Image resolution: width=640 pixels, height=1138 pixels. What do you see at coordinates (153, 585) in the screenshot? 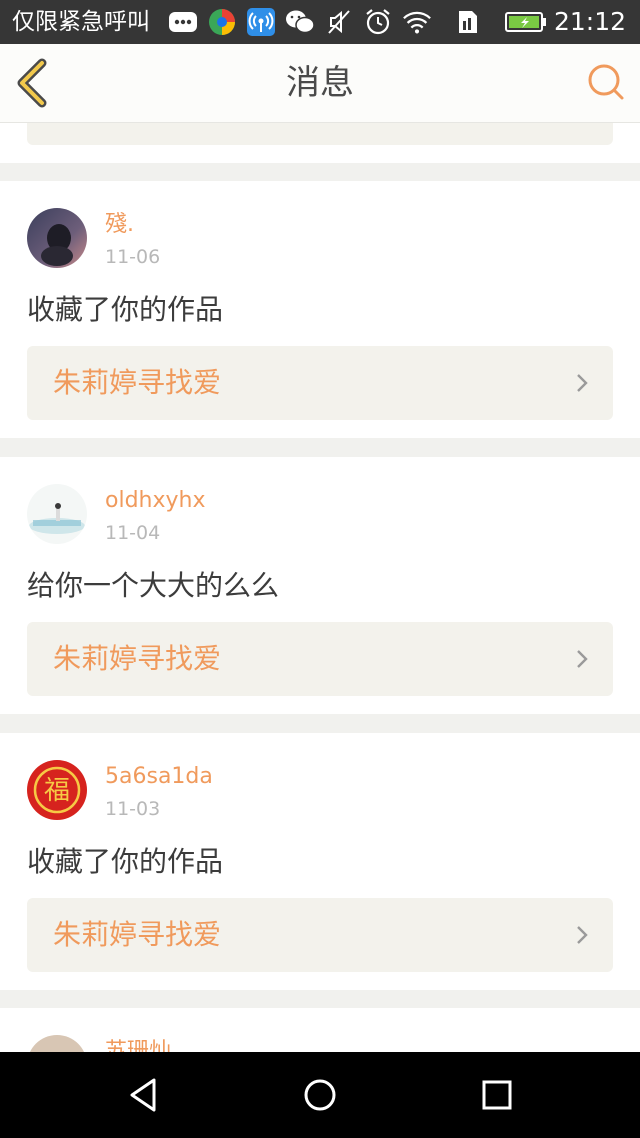
I see `message-text: 给你一个大大的么么` at bounding box center [153, 585].